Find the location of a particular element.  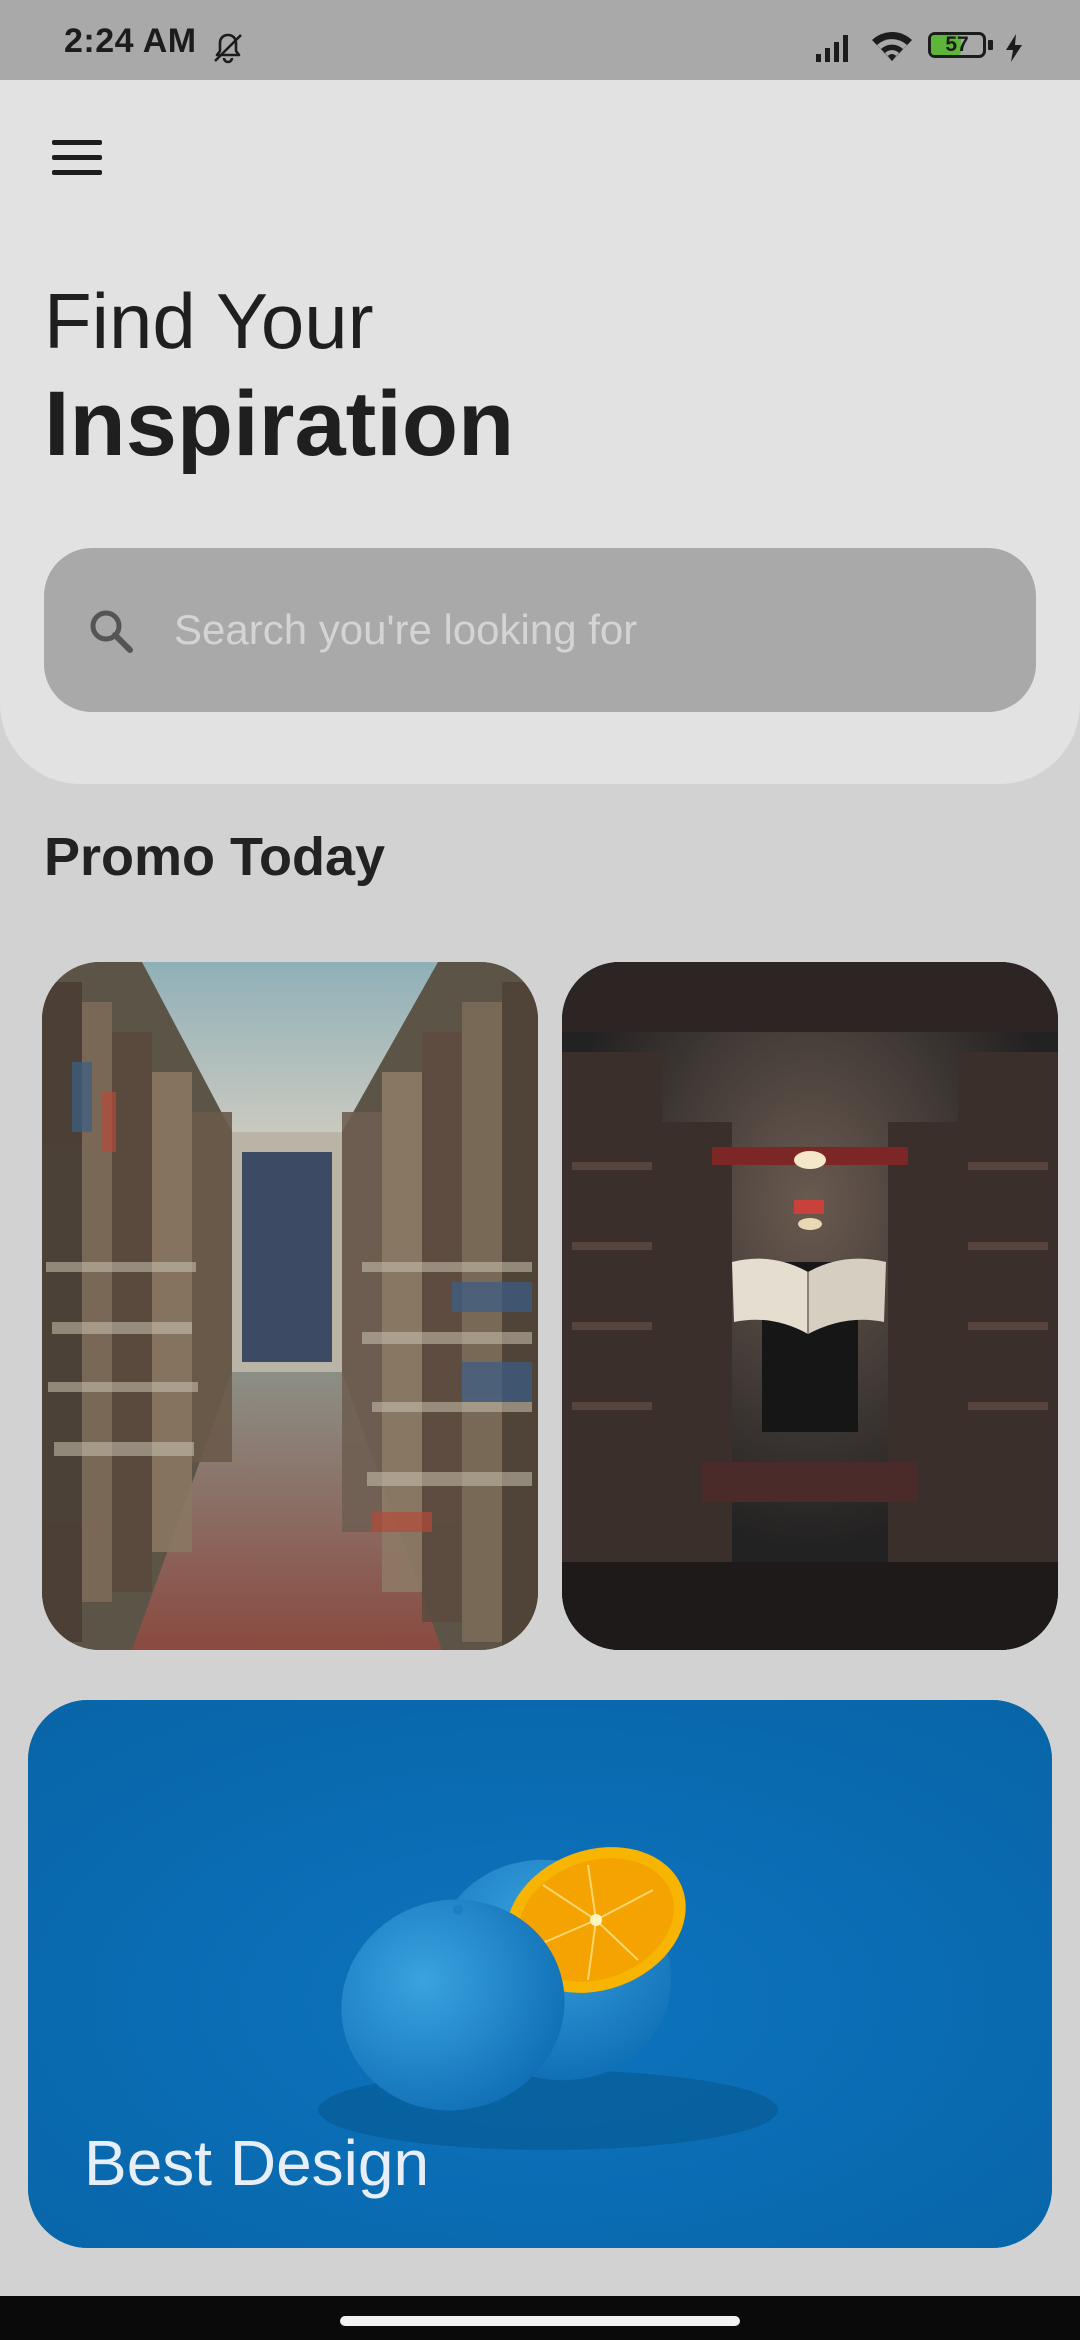

battery-icon: 57 is located at coordinates (960, 47).